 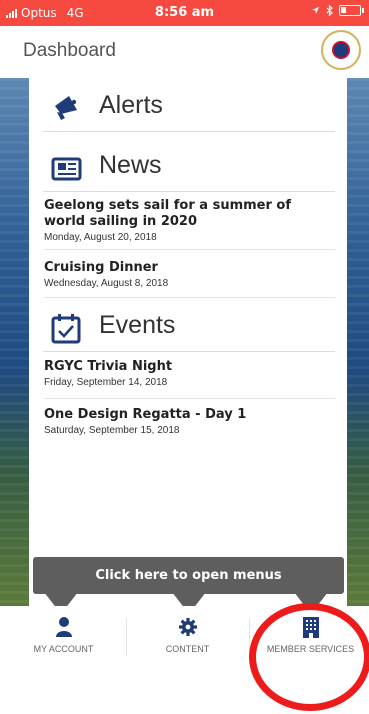 What do you see at coordinates (187, 627) in the screenshot?
I see `gear-icon` at bounding box center [187, 627].